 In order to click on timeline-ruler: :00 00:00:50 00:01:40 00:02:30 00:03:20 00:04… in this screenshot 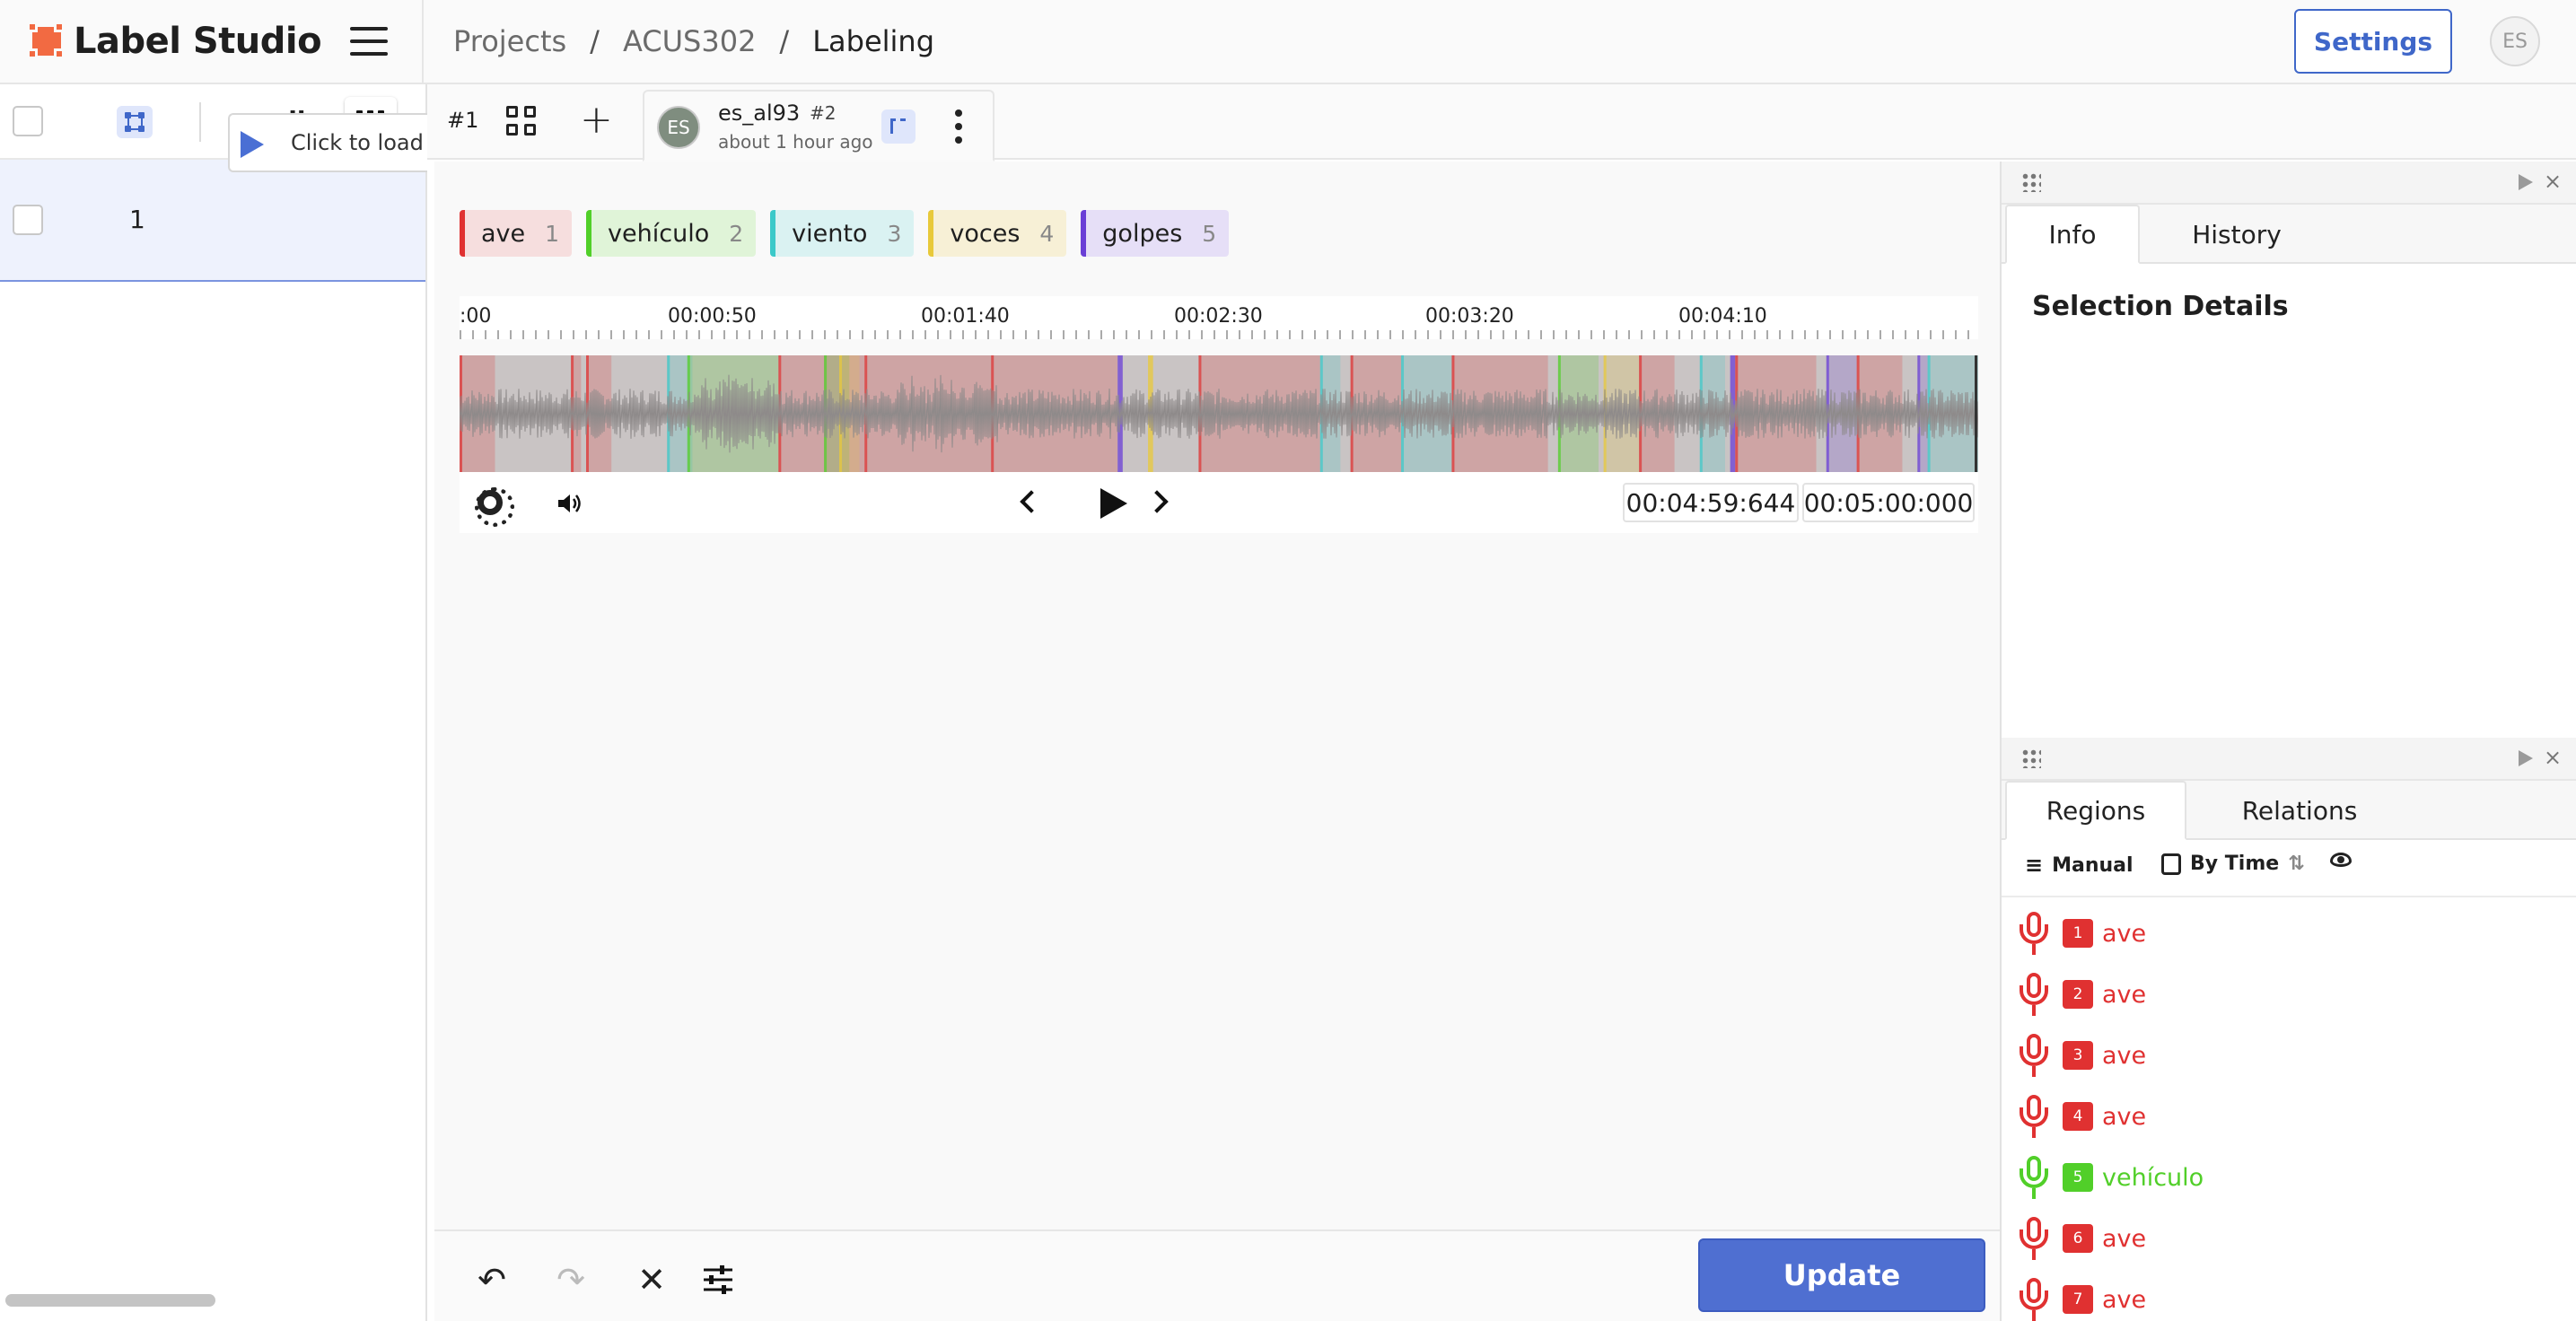, I will do `click(1219, 317)`.